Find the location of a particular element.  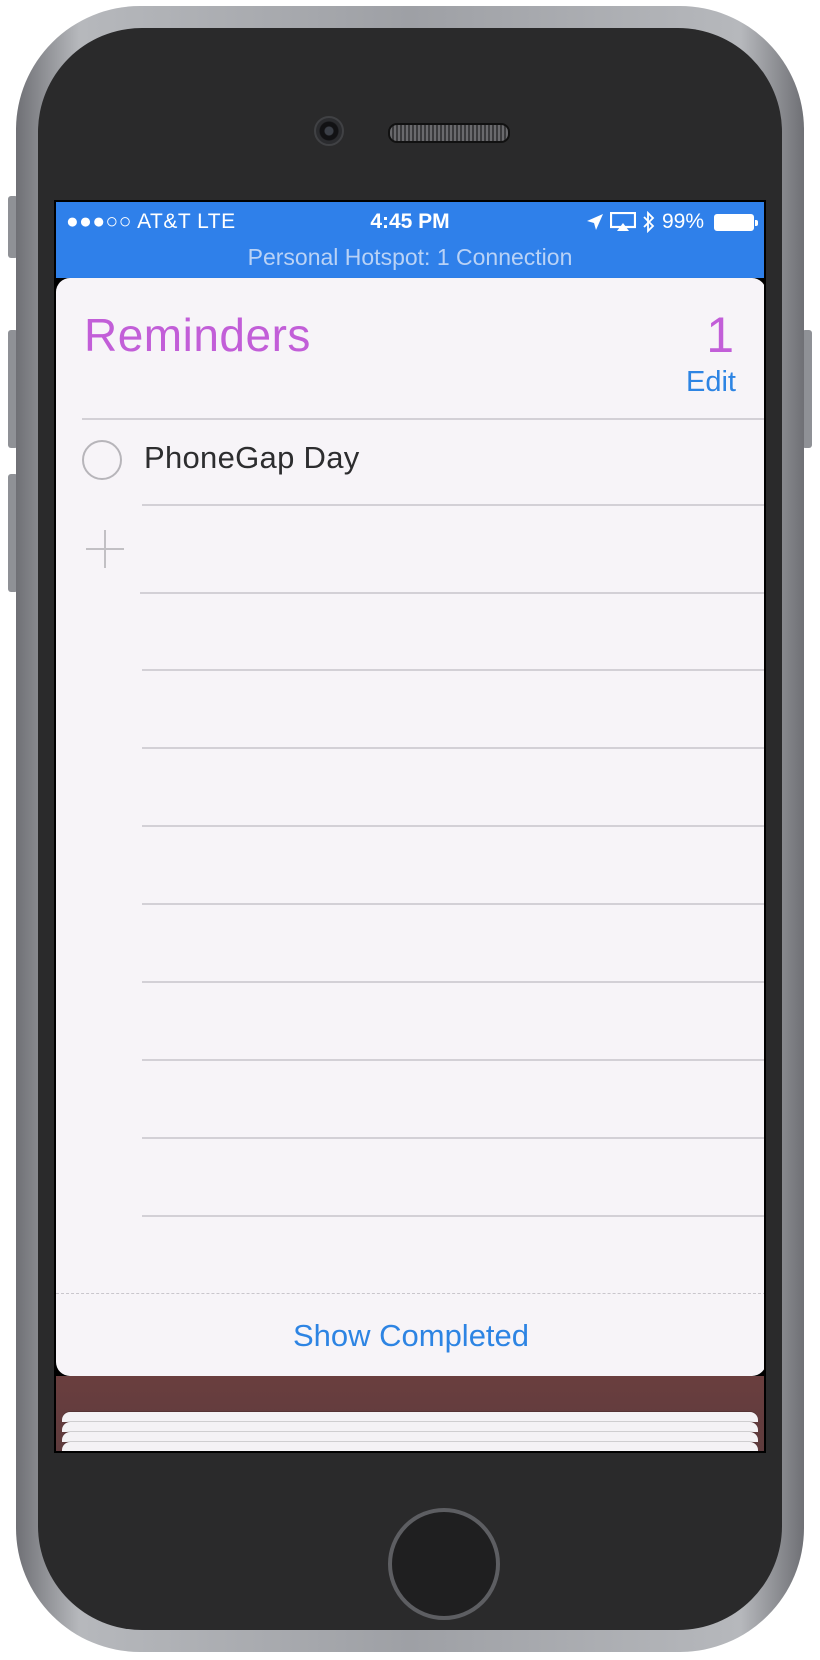

status-right: 99% is located at coordinates (672, 222).